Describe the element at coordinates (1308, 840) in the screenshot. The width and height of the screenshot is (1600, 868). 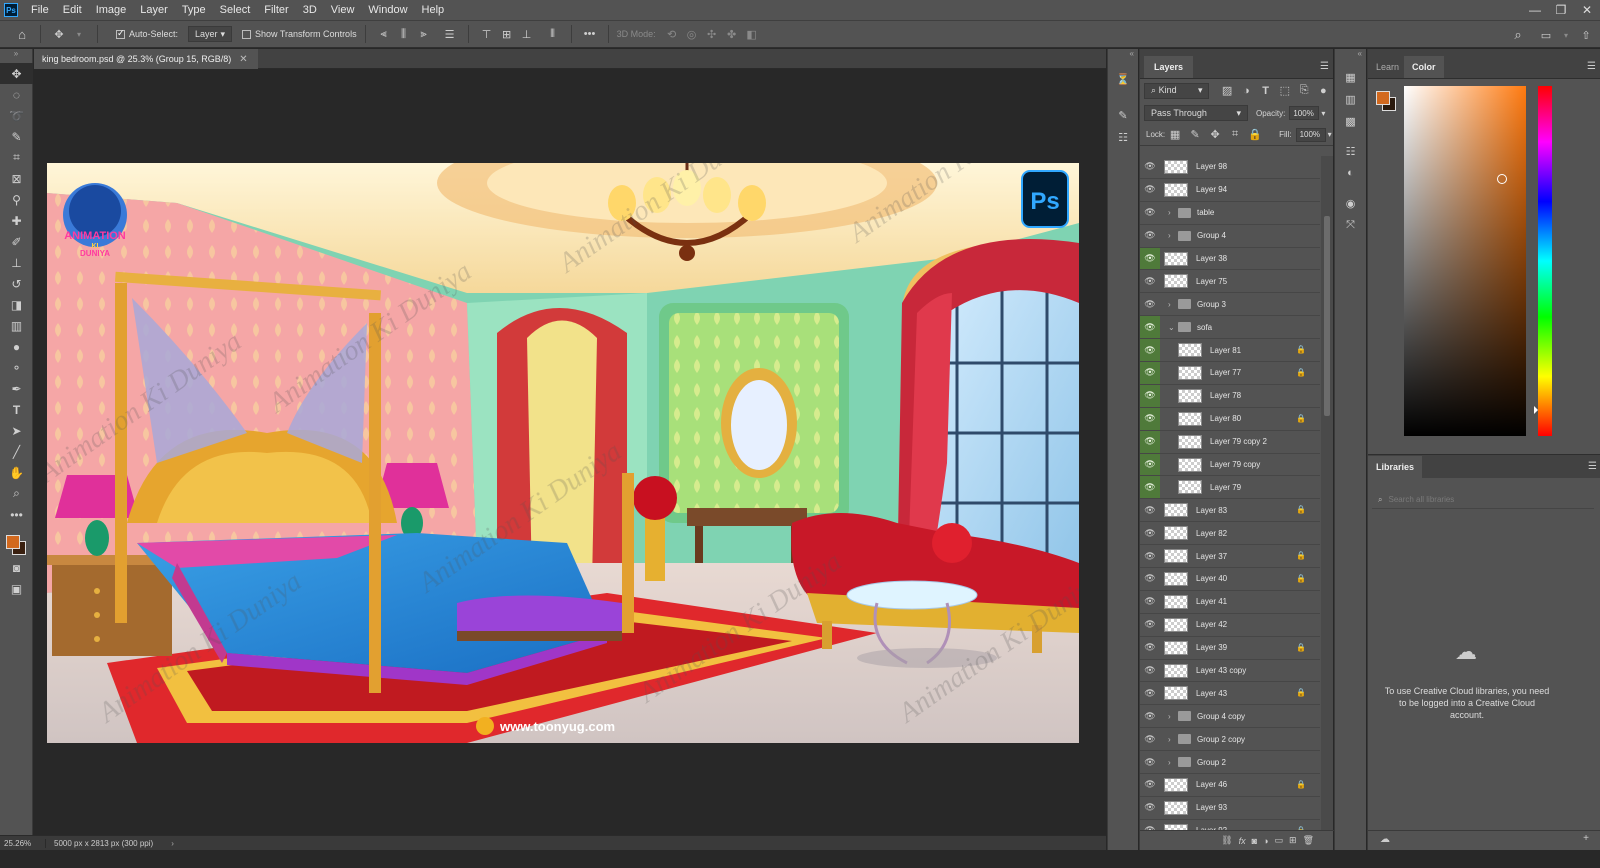
I see `delete-layer-icon: 🗑` at that location.